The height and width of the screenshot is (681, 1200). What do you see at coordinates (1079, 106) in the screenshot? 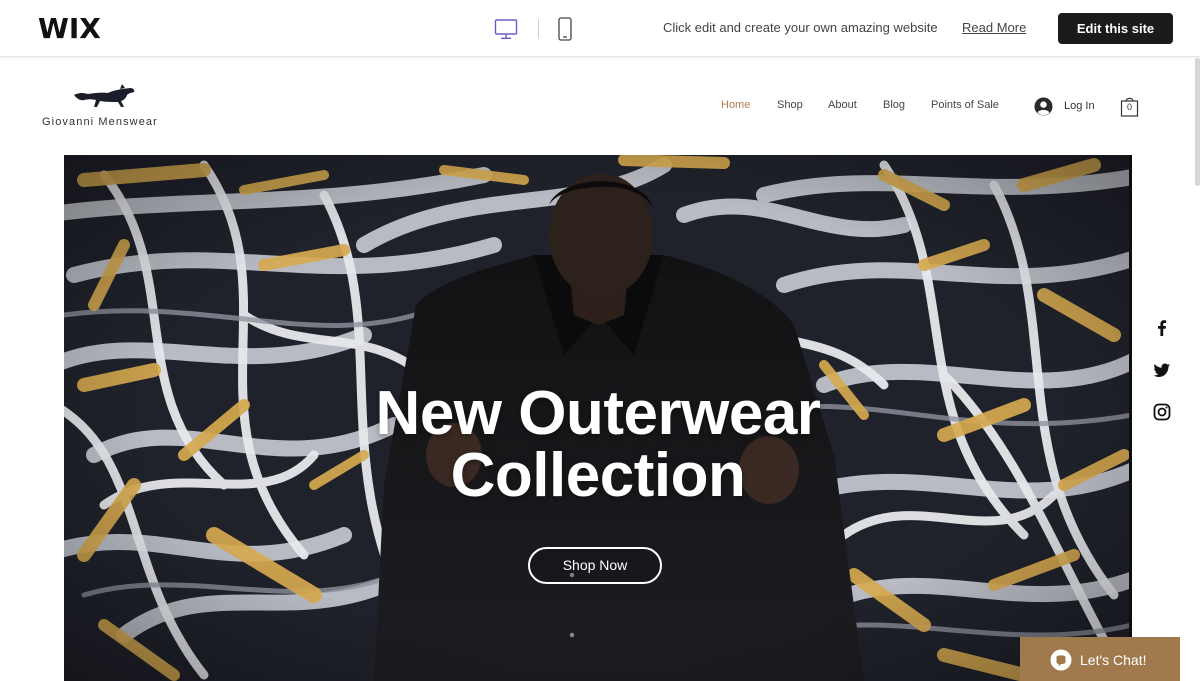
I see `login-label: Log In` at bounding box center [1079, 106].